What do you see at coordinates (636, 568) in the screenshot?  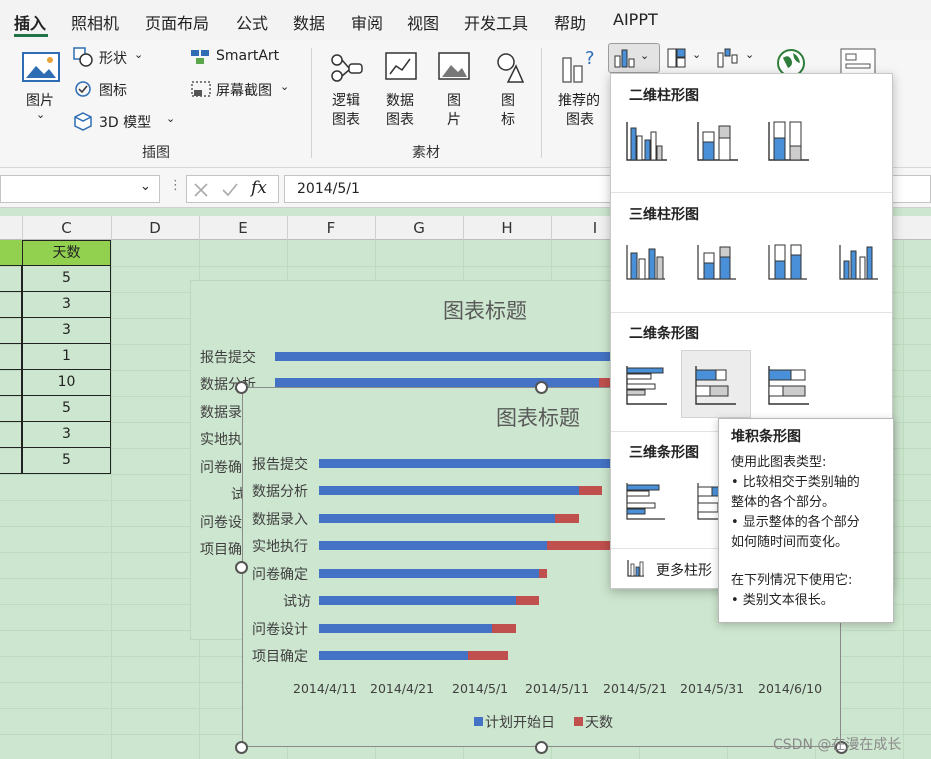 I see `more-column-charts-icon` at bounding box center [636, 568].